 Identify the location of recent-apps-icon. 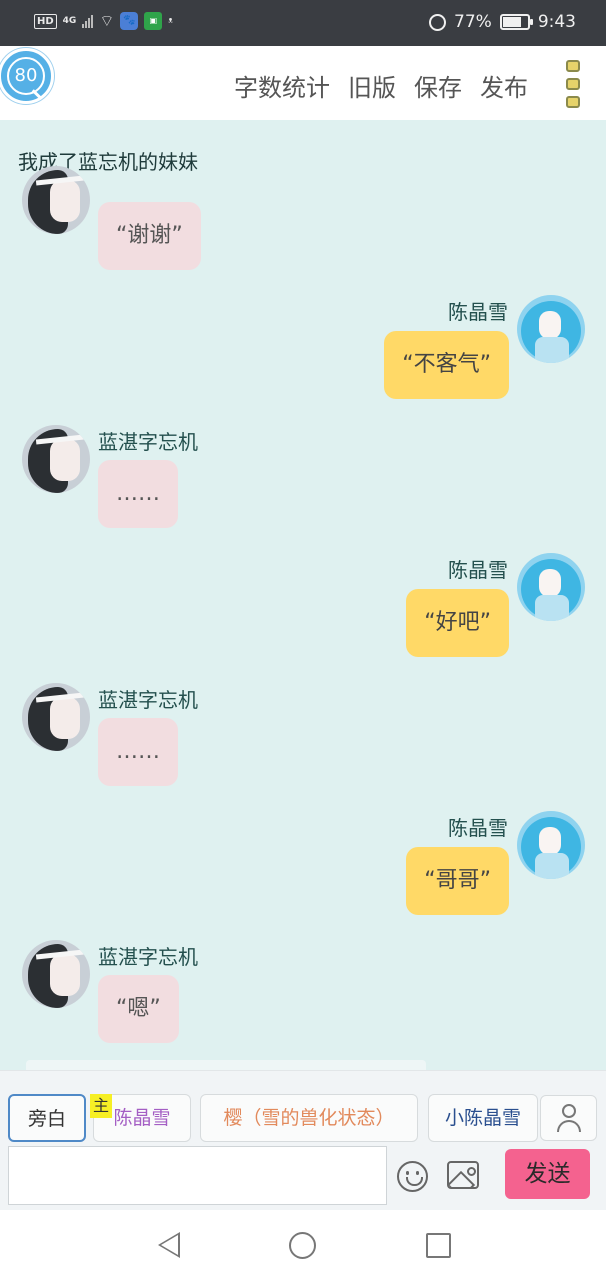
(438, 1245).